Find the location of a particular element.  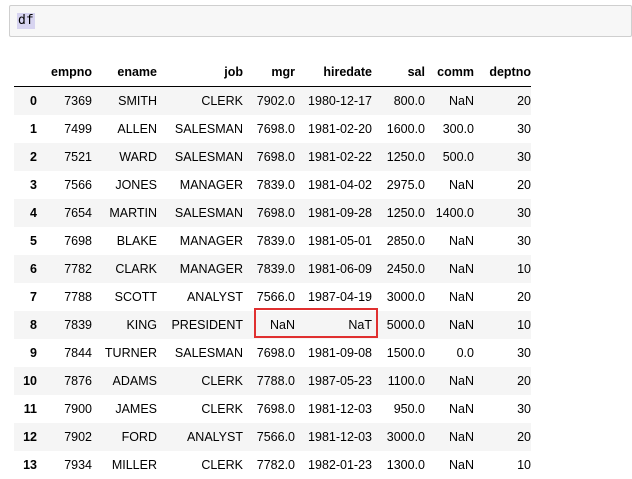

cell-sal: 2975.0 is located at coordinates (398, 185).